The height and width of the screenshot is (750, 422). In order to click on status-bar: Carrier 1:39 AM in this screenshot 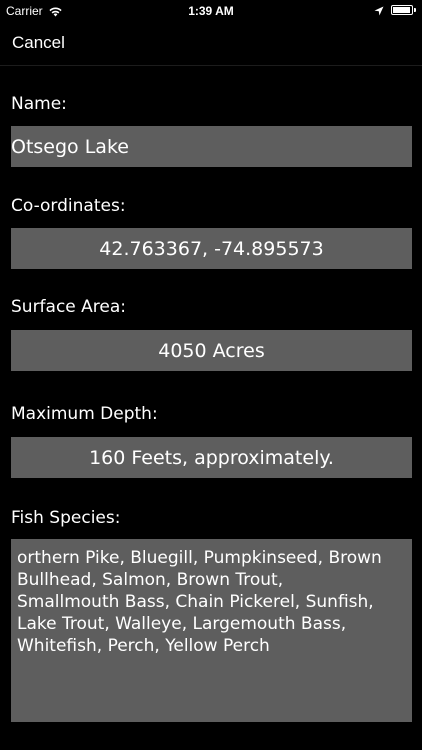, I will do `click(211, 11)`.